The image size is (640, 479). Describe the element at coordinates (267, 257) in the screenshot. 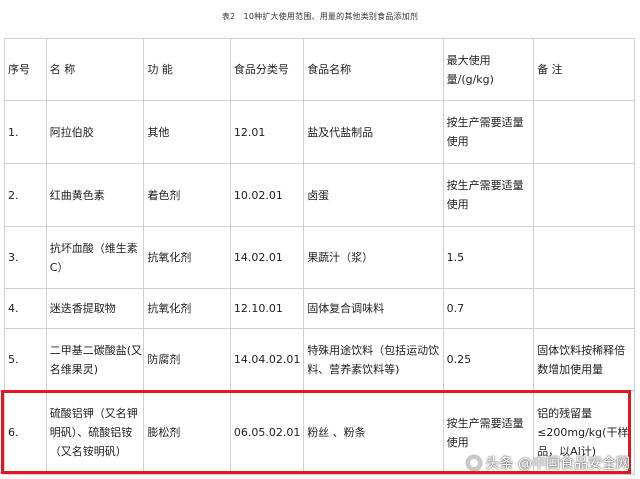

I see `cell-code: 14.02.01` at that location.